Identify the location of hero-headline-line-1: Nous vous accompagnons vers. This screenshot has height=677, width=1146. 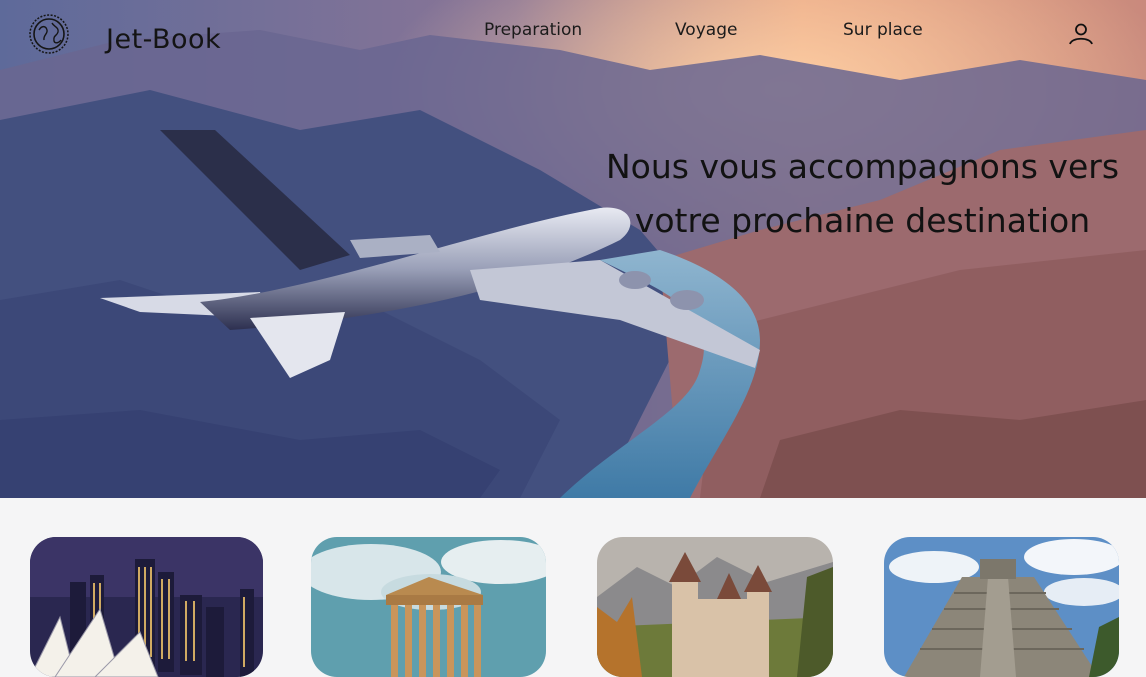
(862, 166).